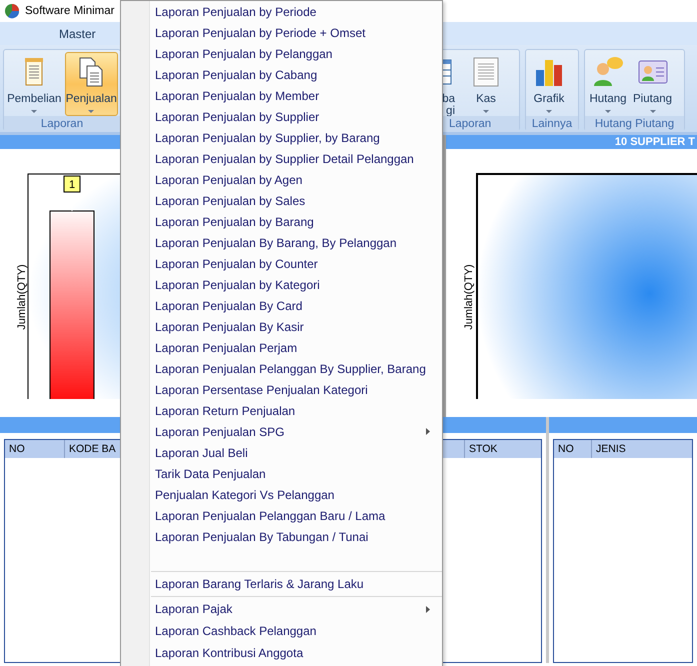  Describe the element at coordinates (503, 449) in the screenshot. I see `column-header: STOK` at that location.